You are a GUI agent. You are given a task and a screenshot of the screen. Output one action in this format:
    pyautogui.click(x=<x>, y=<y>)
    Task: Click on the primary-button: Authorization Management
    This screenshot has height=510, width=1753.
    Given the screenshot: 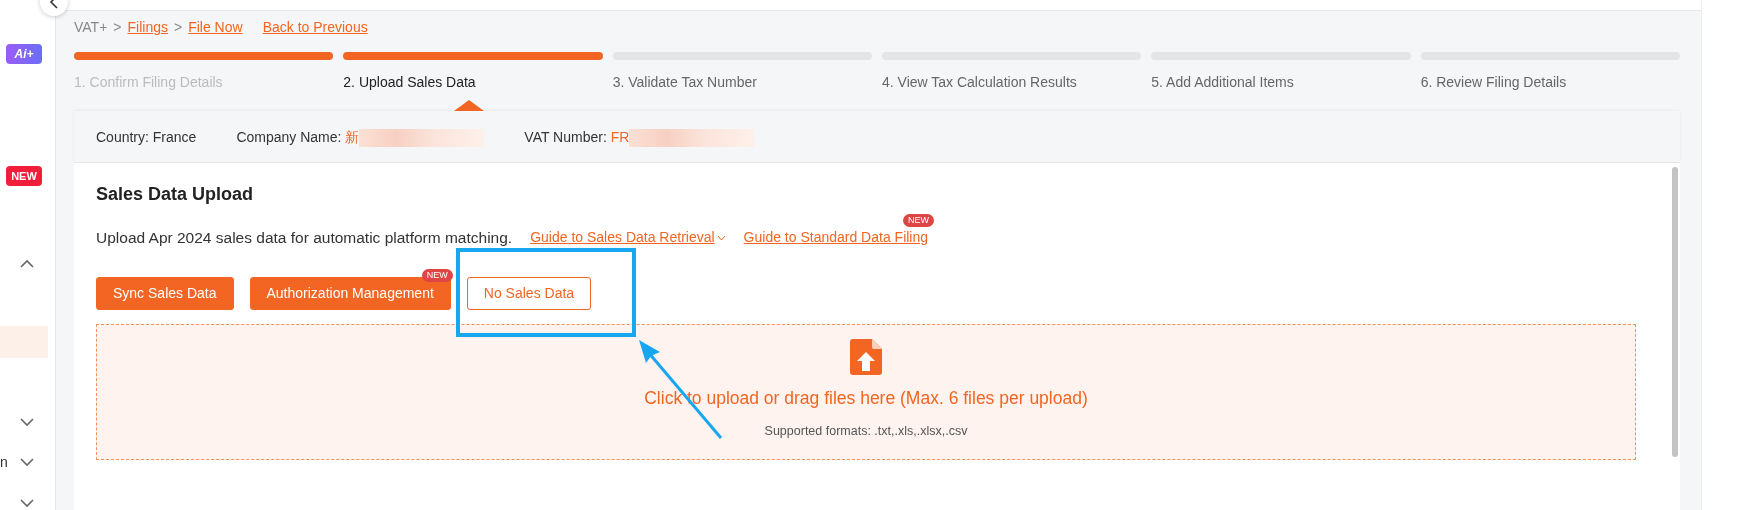 What is the action you would take?
    pyautogui.click(x=350, y=294)
    